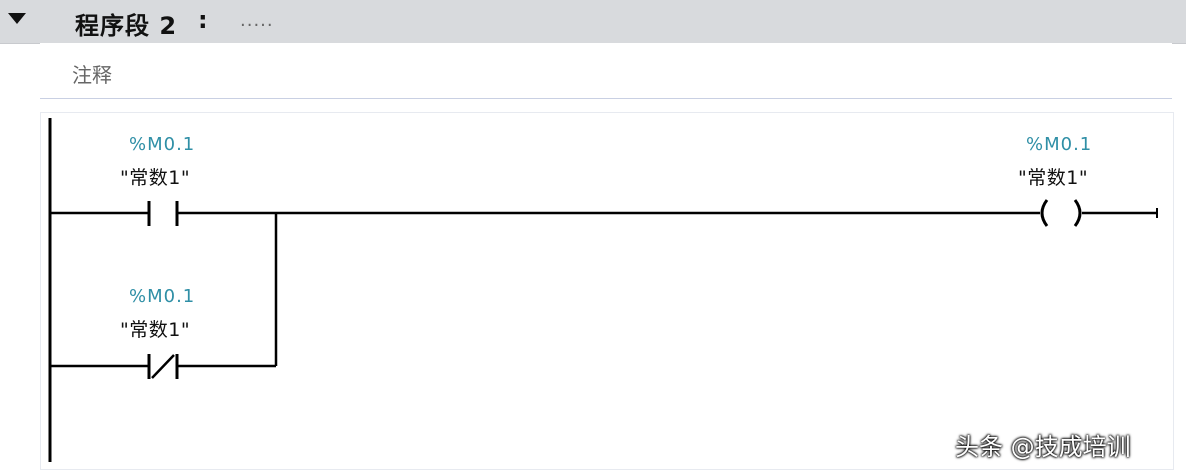 The height and width of the screenshot is (476, 1186). Describe the element at coordinates (163, 213) in the screenshot. I see `normally-open-contact-icon` at that location.